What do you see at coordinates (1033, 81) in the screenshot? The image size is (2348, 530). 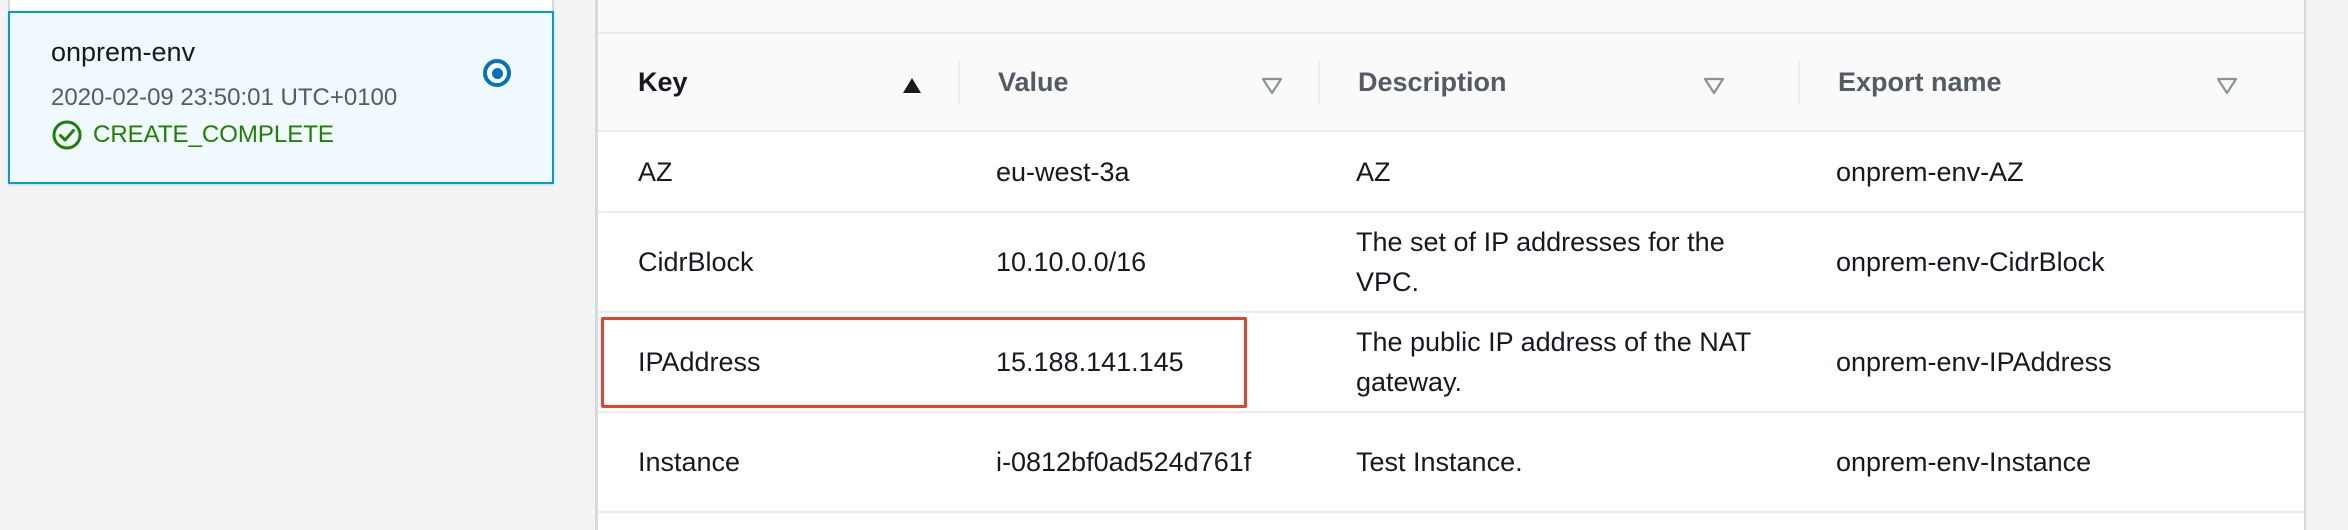 I see `column-header-label: Value` at bounding box center [1033, 81].